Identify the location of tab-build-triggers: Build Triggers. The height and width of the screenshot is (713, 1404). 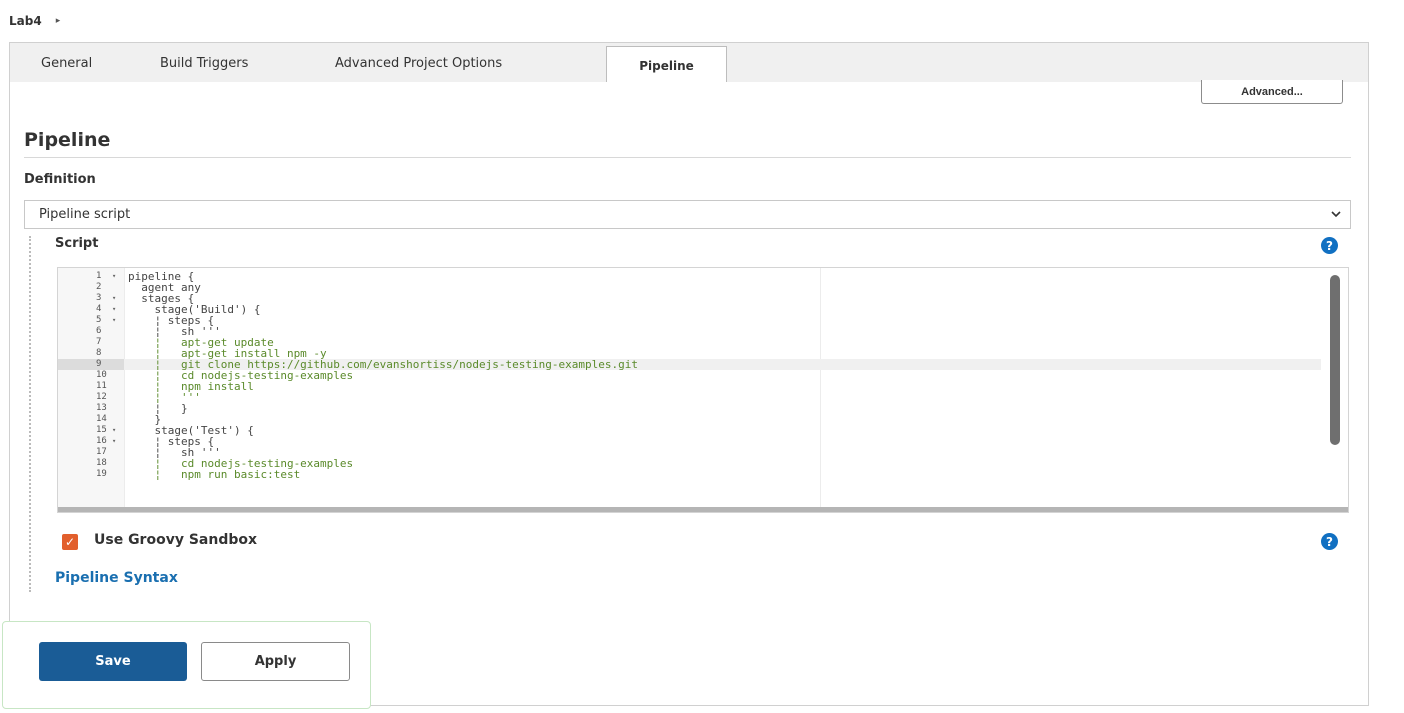
(204, 63).